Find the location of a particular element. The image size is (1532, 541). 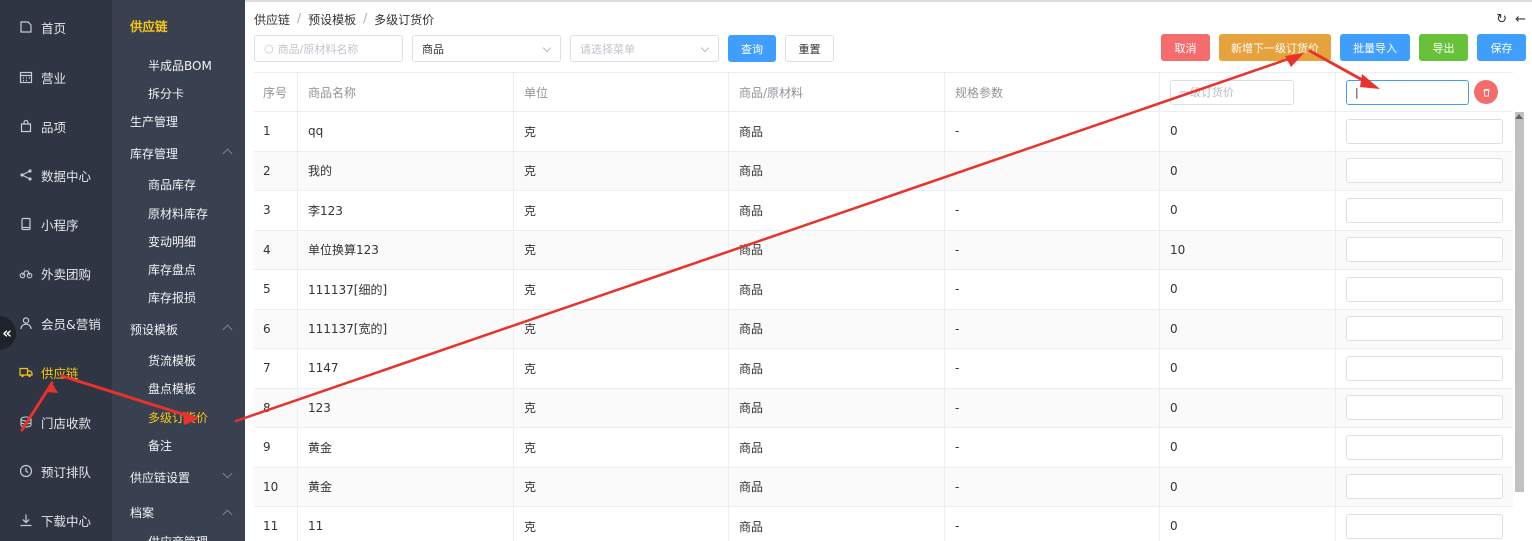

page-top-icons: ↻ ← is located at coordinates (1511, 19).